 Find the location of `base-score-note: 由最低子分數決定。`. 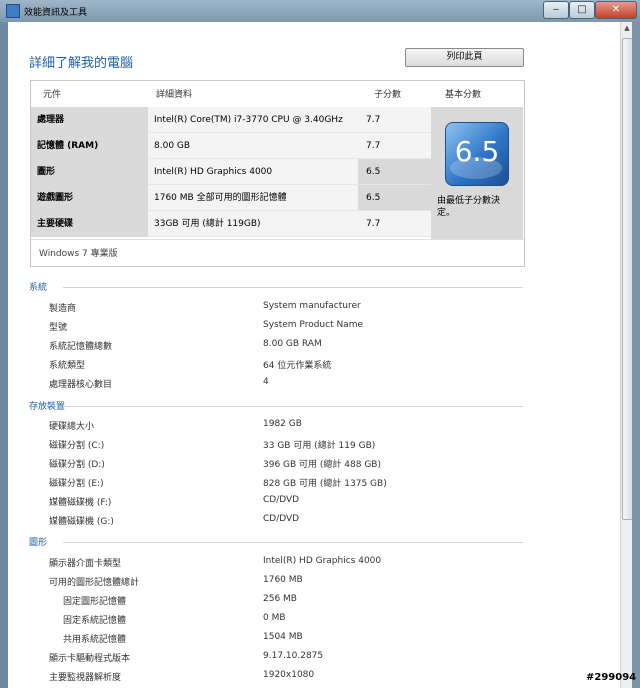

base-score-note: 由最低子分數決定。 is located at coordinates (469, 207).